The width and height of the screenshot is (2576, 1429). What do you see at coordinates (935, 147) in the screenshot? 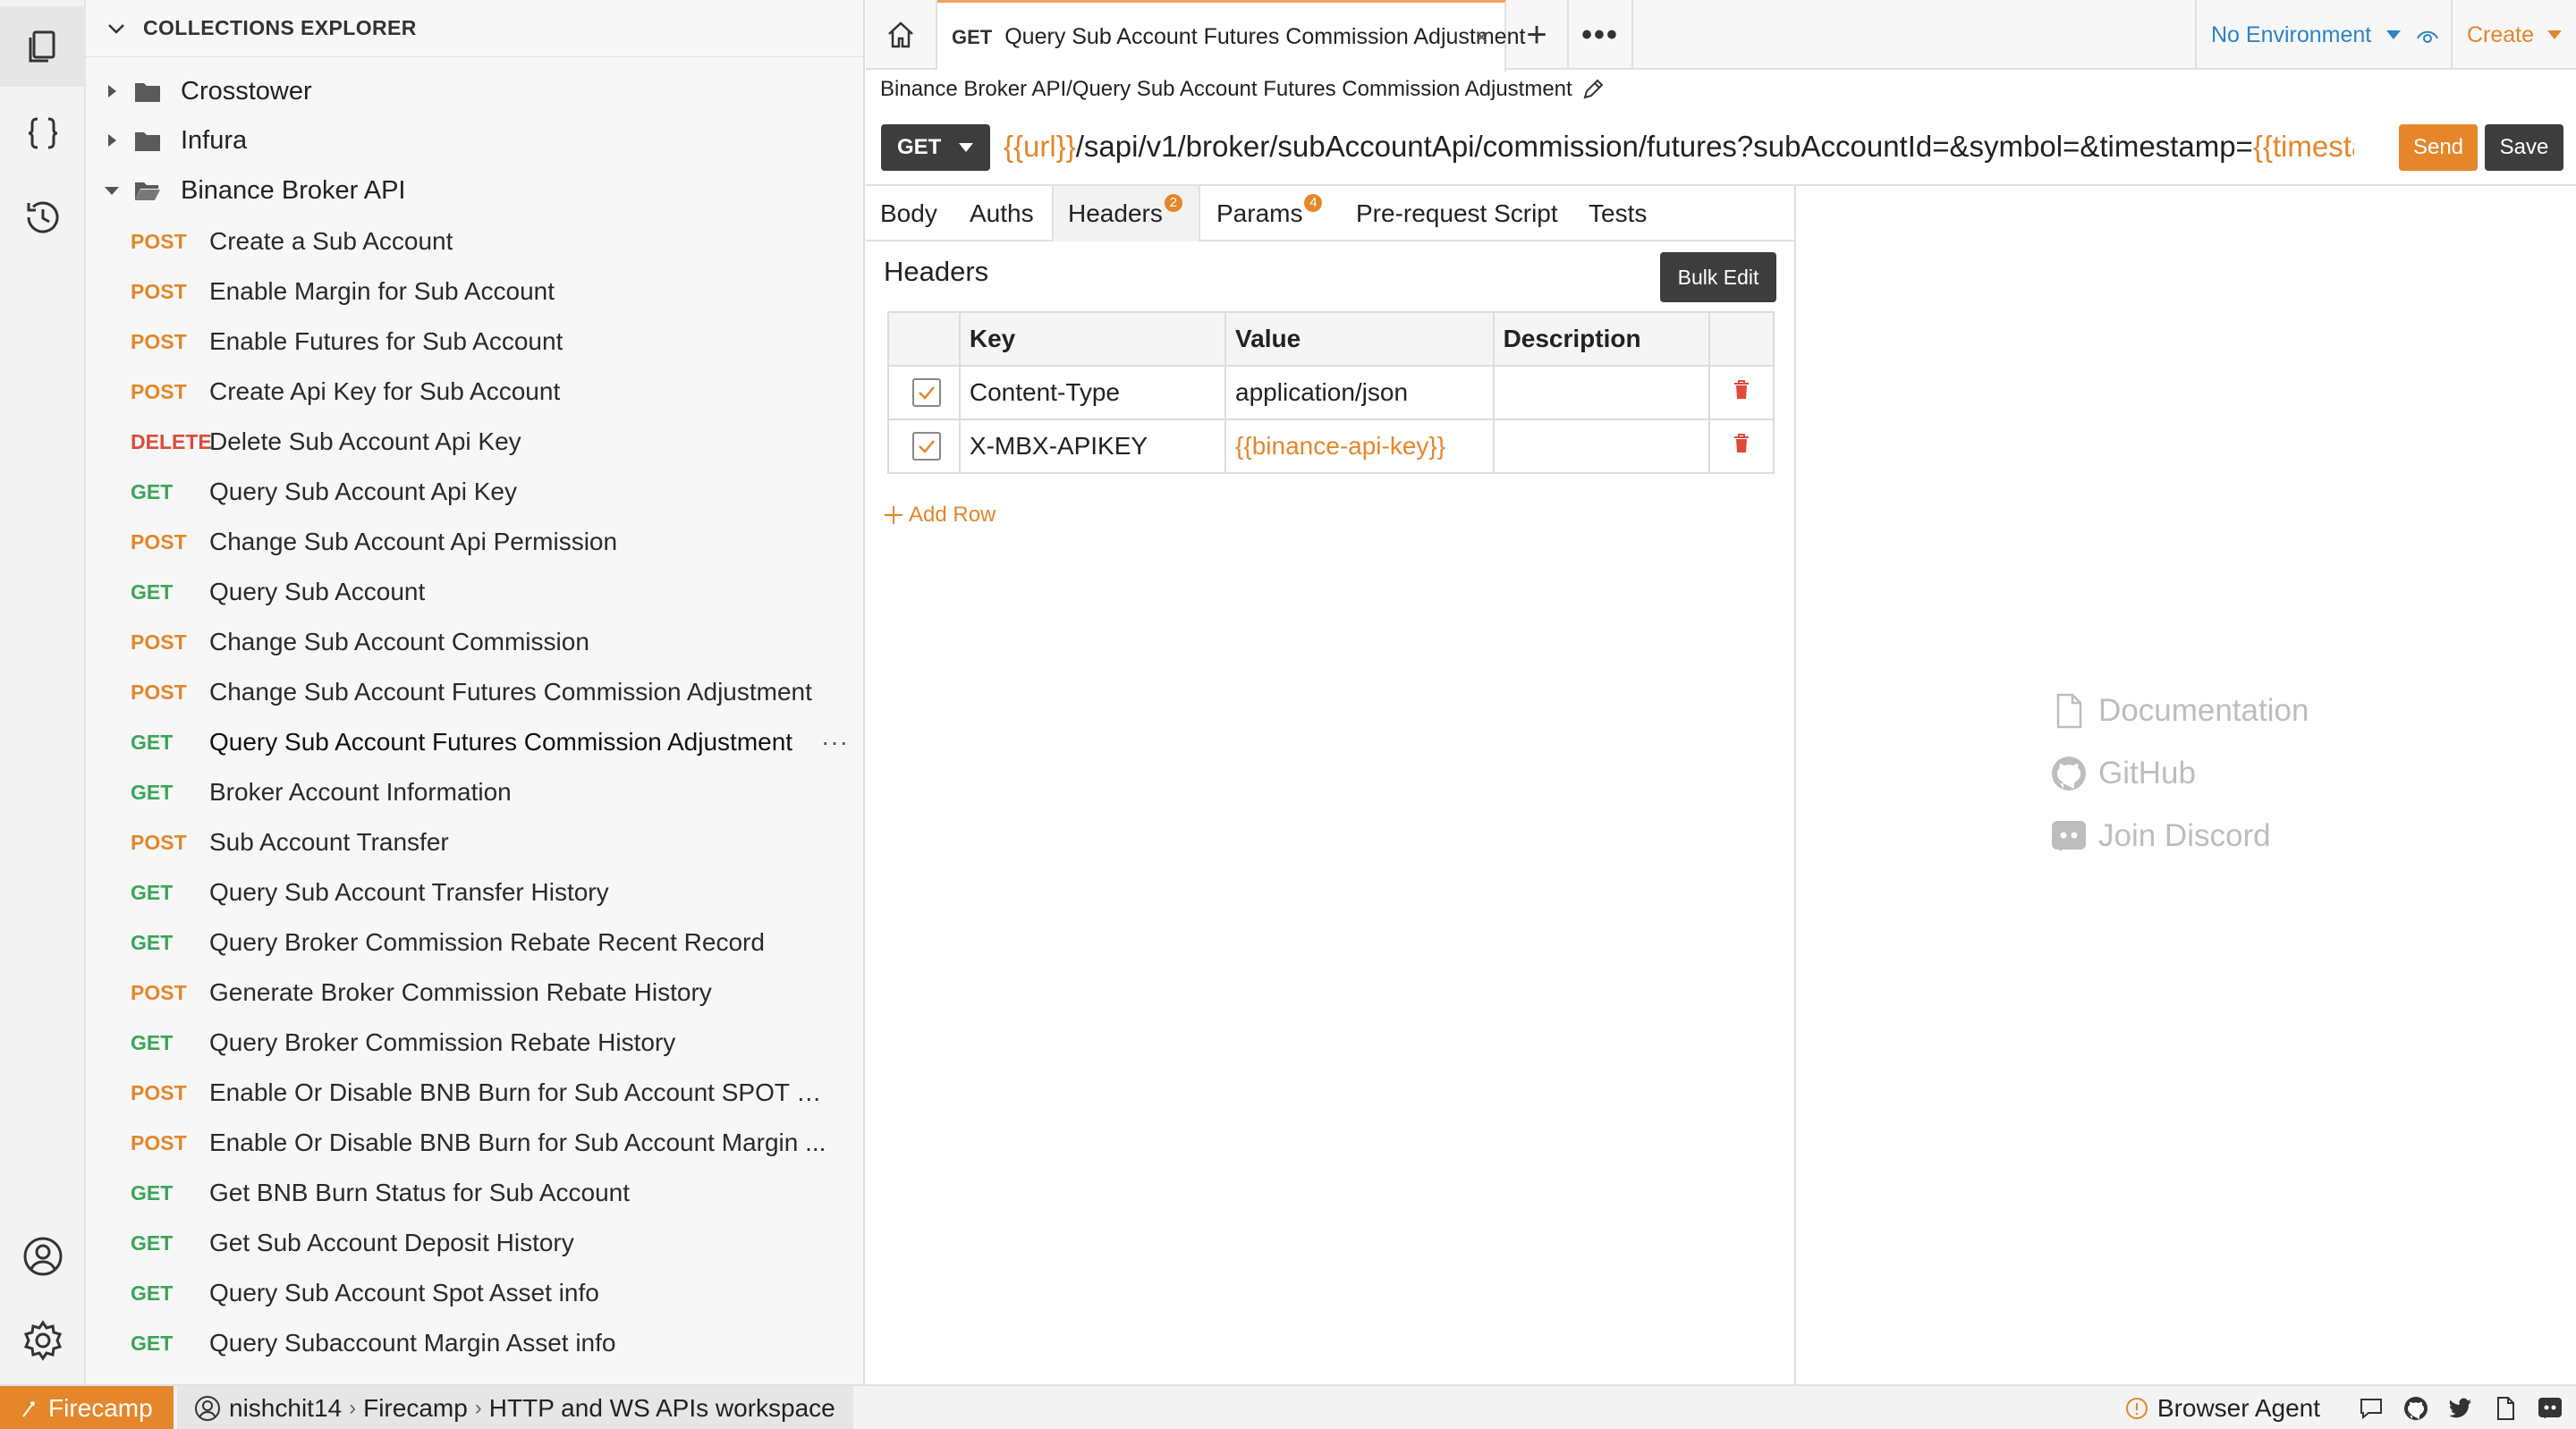
I see `method-dropdown: GET` at bounding box center [935, 147].